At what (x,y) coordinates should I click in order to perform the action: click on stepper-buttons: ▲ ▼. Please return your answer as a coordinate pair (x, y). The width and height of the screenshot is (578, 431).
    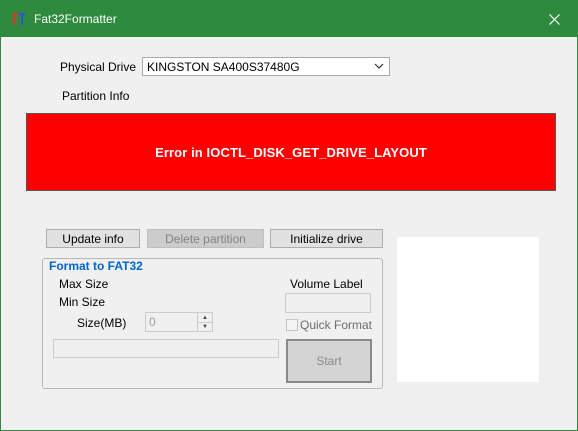
    Looking at the image, I should click on (204, 322).